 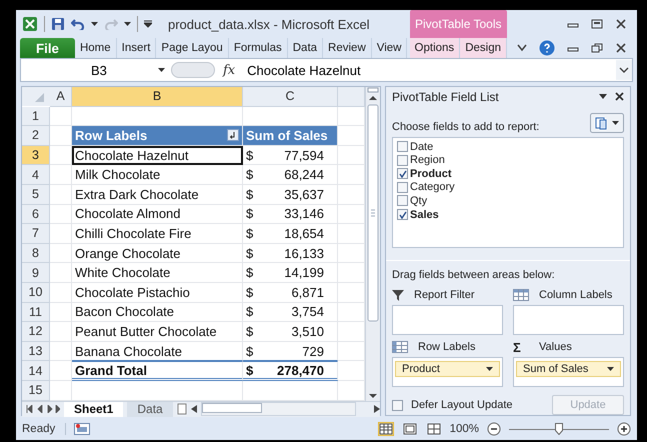 I want to click on name-box-caret-icon, so click(x=161, y=70).